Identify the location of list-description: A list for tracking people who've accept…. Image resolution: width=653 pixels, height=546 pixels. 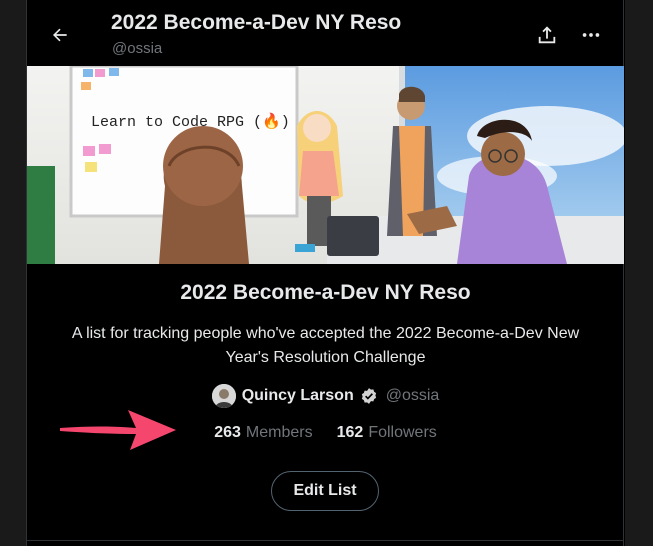
(325, 345).